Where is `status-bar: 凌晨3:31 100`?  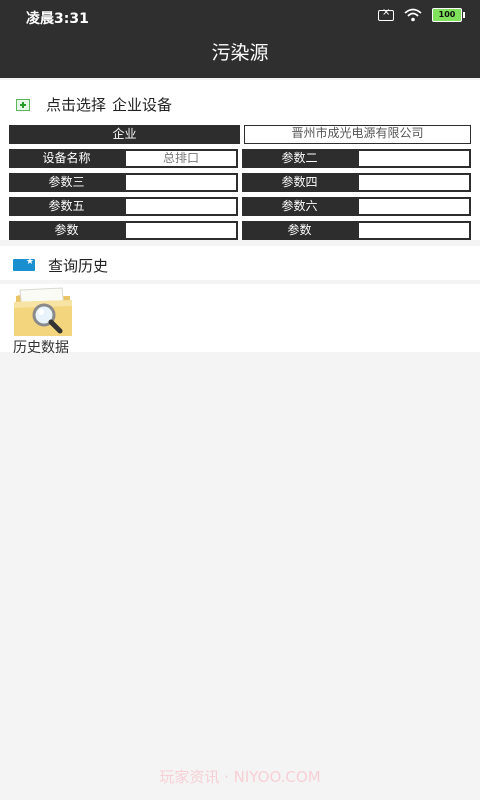 status-bar: 凌晨3:31 100 is located at coordinates (240, 16).